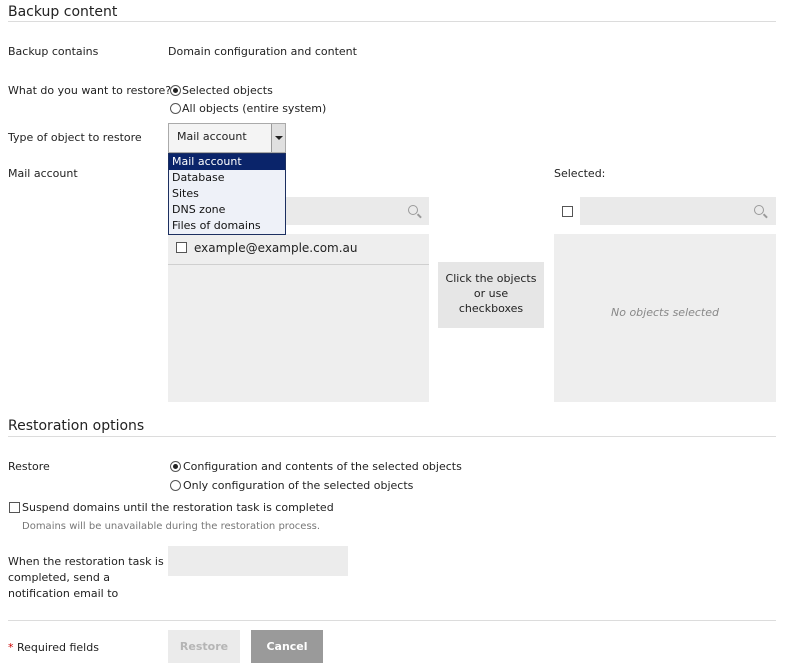 The width and height of the screenshot is (786, 672). What do you see at coordinates (664, 312) in the screenshot?
I see `selected-empty-text: No objects selected` at bounding box center [664, 312].